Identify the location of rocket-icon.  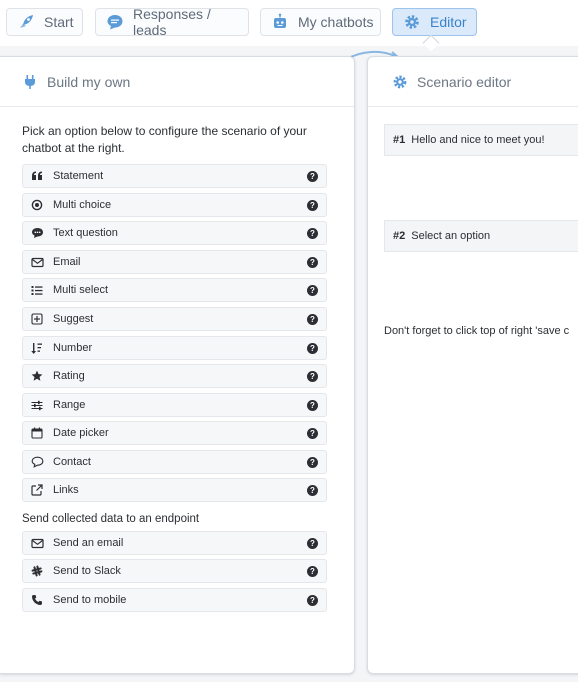
(26, 22).